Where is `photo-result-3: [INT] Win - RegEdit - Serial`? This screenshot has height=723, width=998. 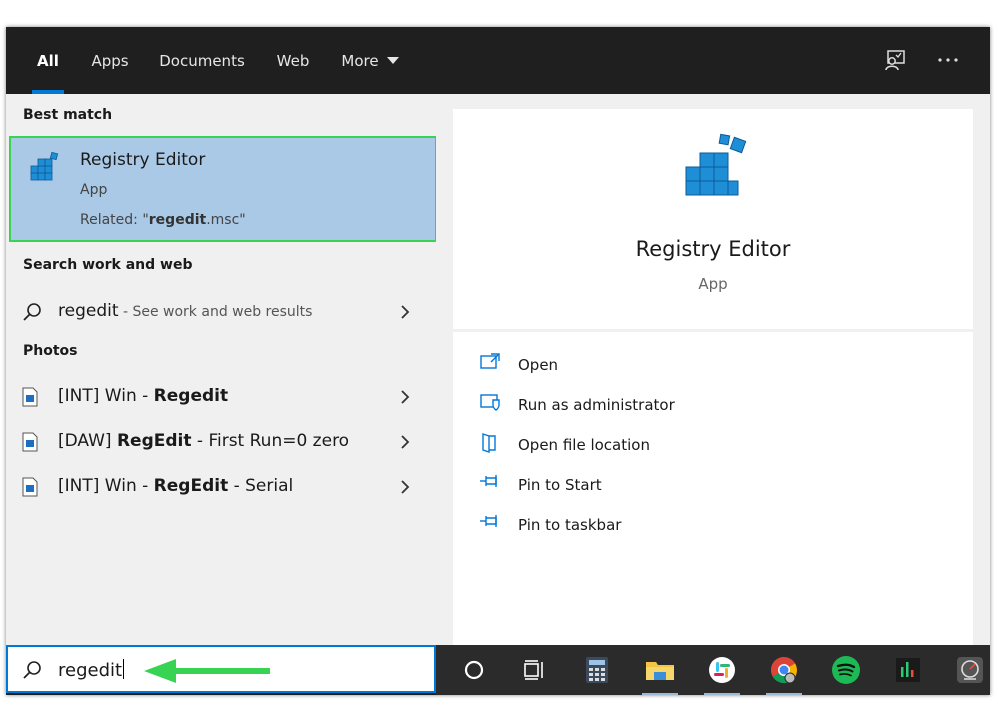 photo-result-3: [INT] Win - RegEdit - Serial is located at coordinates (221, 487).